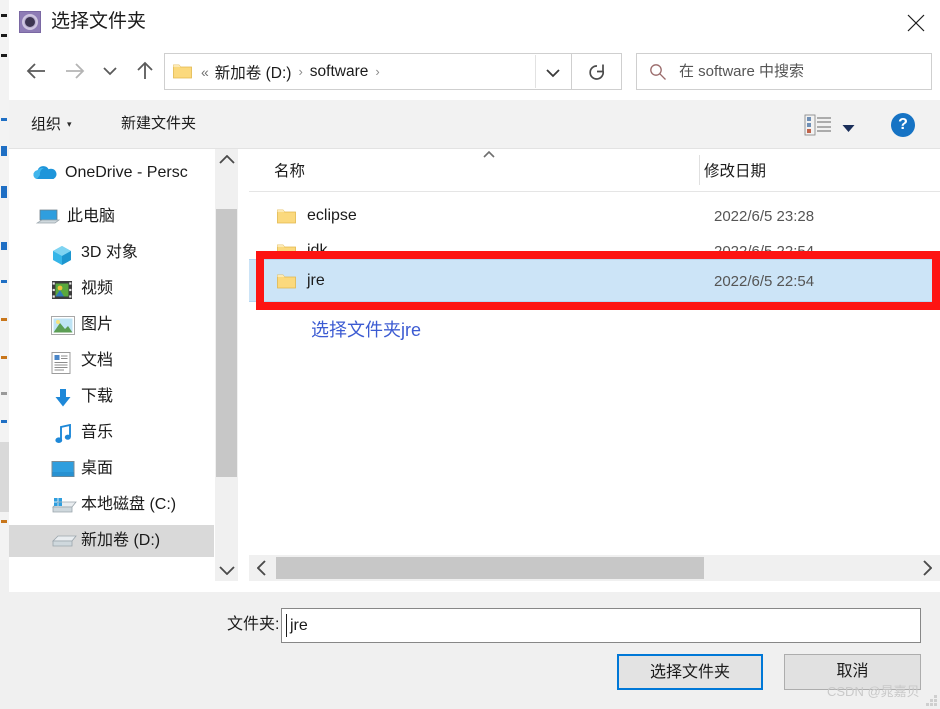 This screenshot has width=940, height=709. What do you see at coordinates (286, 625) in the screenshot?
I see `text-caret` at bounding box center [286, 625].